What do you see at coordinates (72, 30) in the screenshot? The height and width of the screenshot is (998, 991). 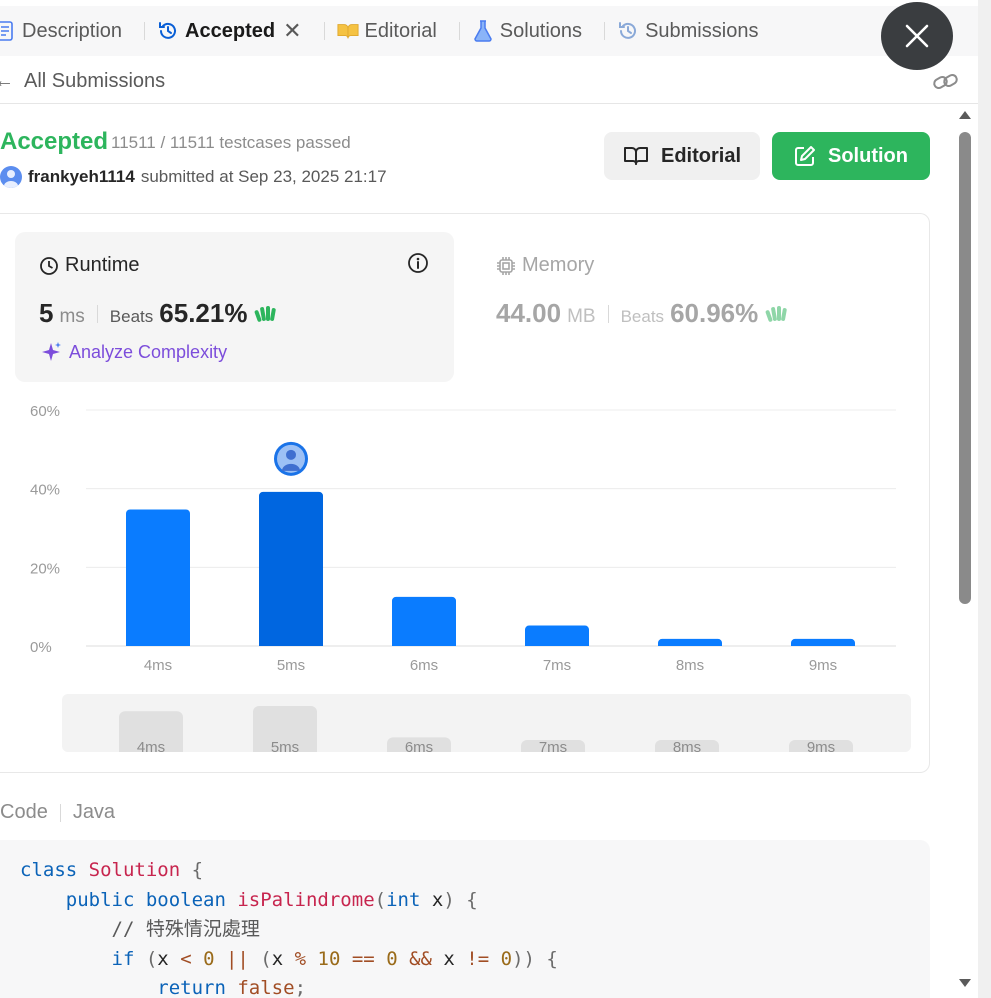 I see `tab-label: Description` at bounding box center [72, 30].